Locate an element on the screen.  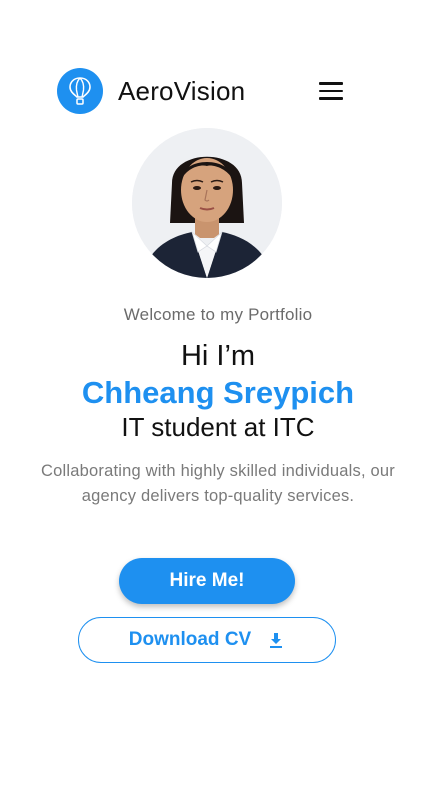
logo is located at coordinates (80, 91).